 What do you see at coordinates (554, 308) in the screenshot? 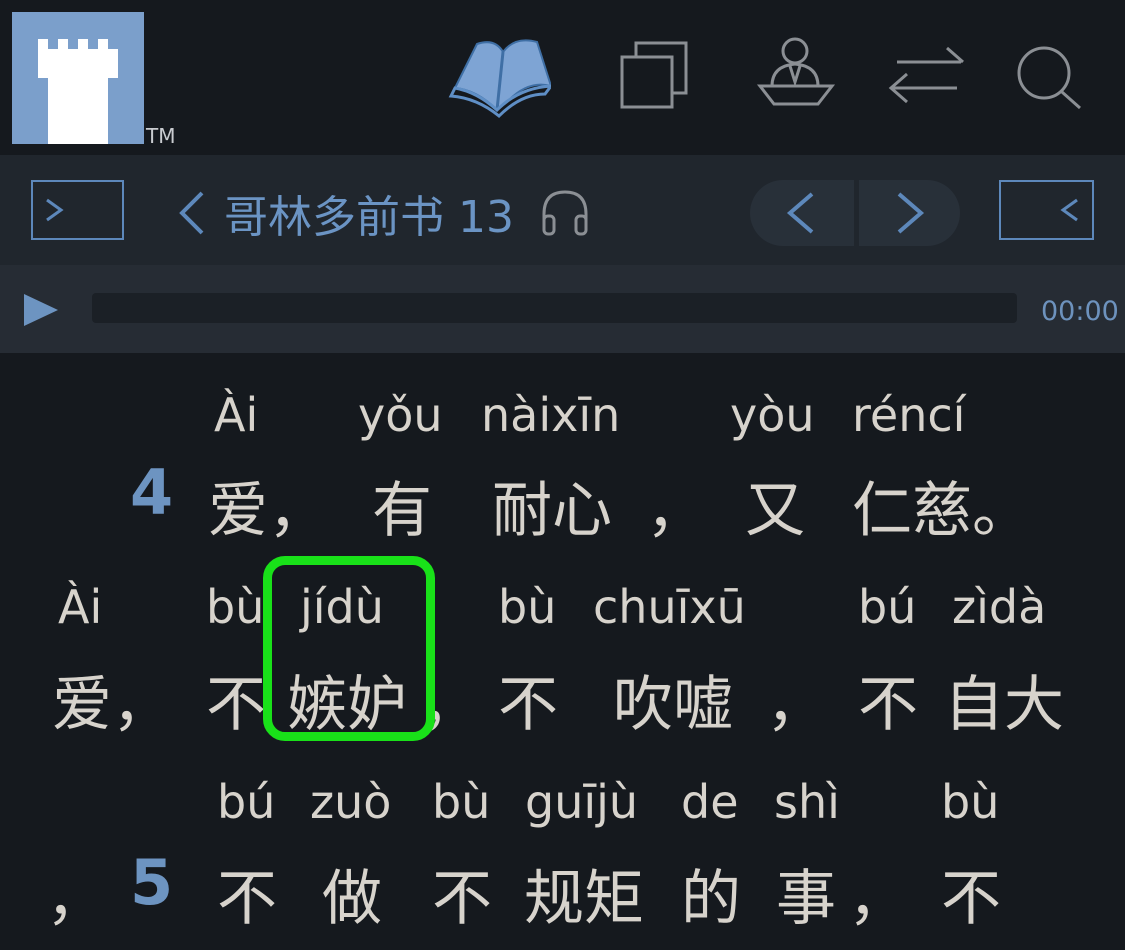
I see `audio-progress-track` at bounding box center [554, 308].